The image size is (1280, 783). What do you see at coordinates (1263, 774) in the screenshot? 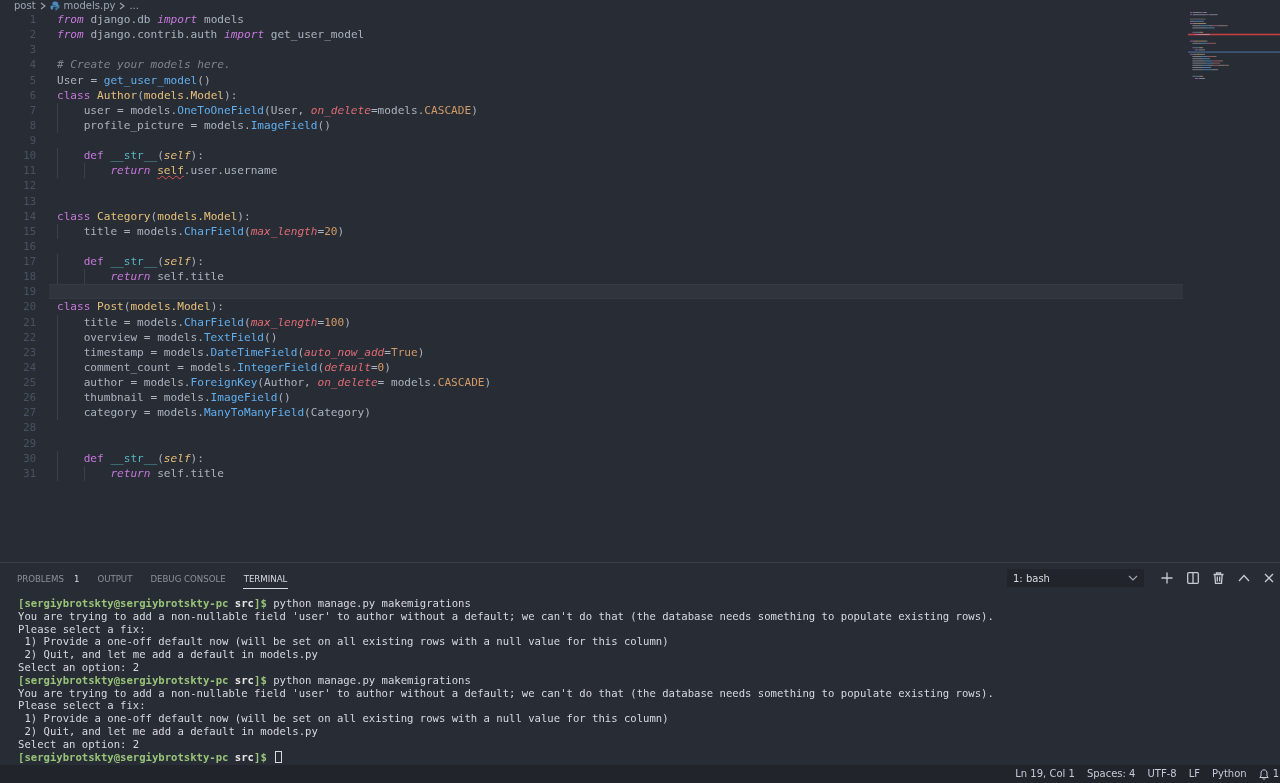
I see `bell-icon` at bounding box center [1263, 774].